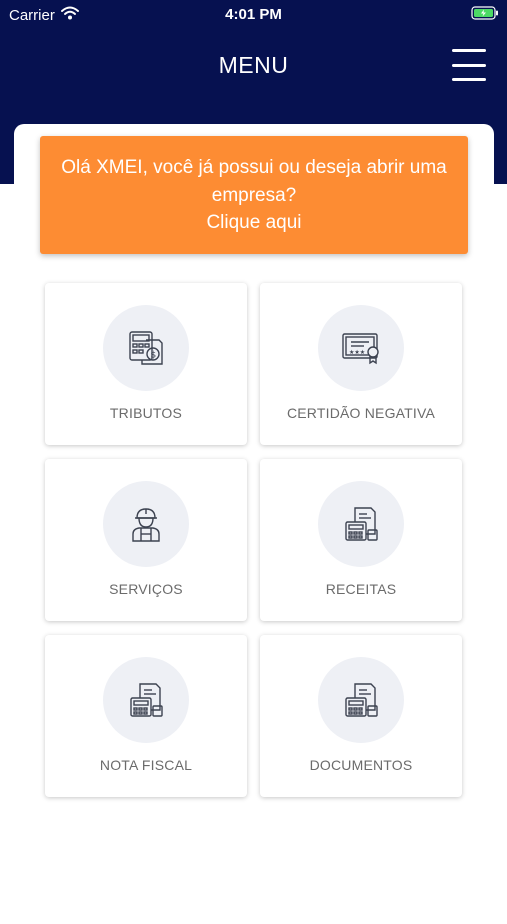 This screenshot has height=924, width=507. Describe the element at coordinates (361, 765) in the screenshot. I see `card-label: DOCUMENTOS` at that location.